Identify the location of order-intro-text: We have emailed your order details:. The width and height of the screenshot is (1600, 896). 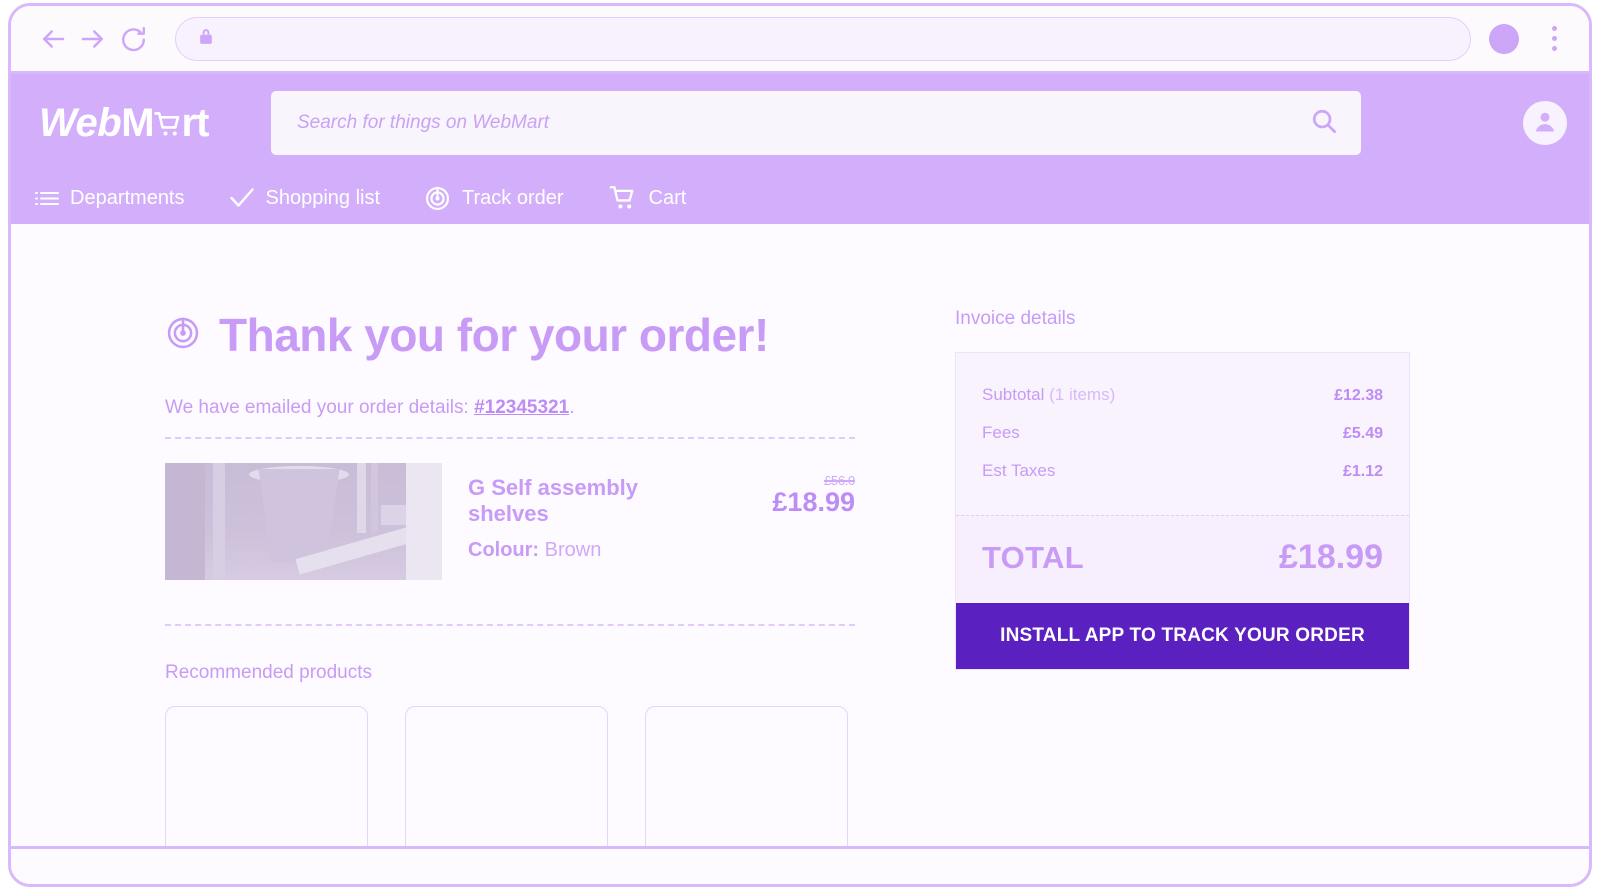
(320, 407).